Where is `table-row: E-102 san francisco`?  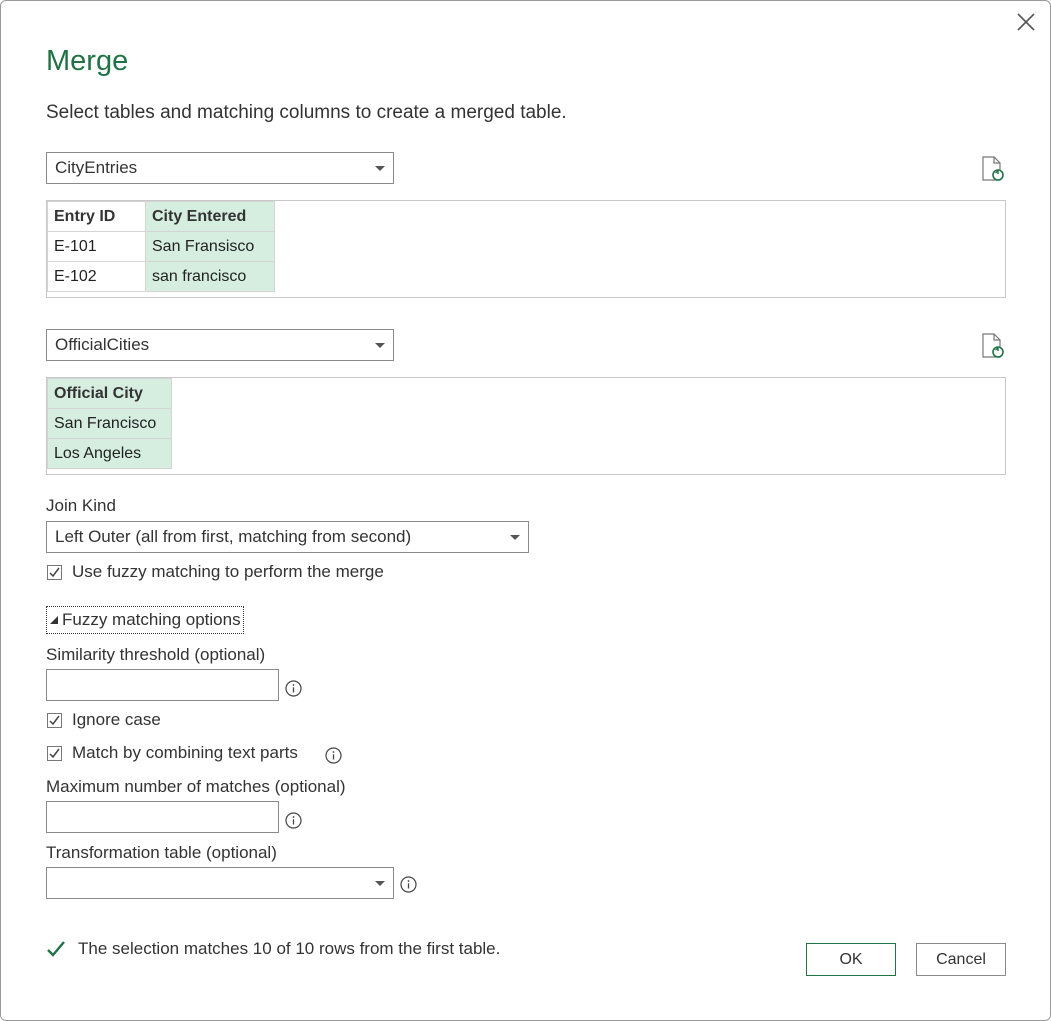
table-row: E-102 san francisco is located at coordinates (161, 276).